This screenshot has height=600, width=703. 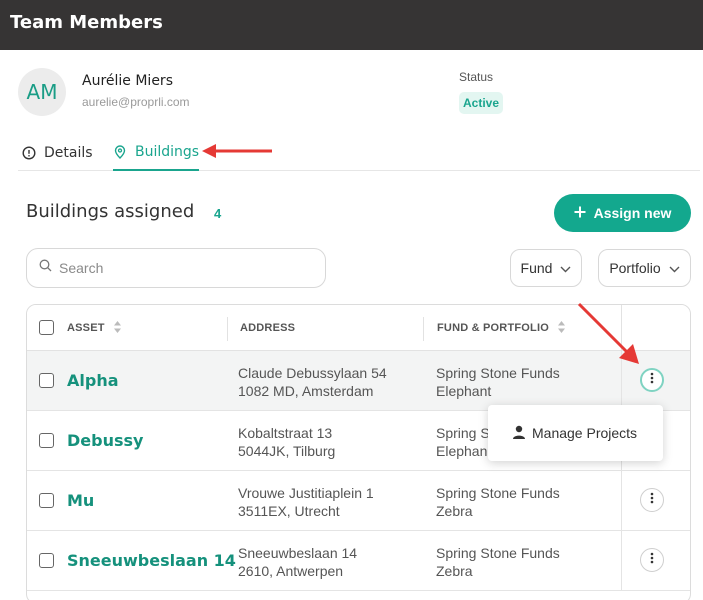 I want to click on fund-name: Spring S, so click(x=463, y=433).